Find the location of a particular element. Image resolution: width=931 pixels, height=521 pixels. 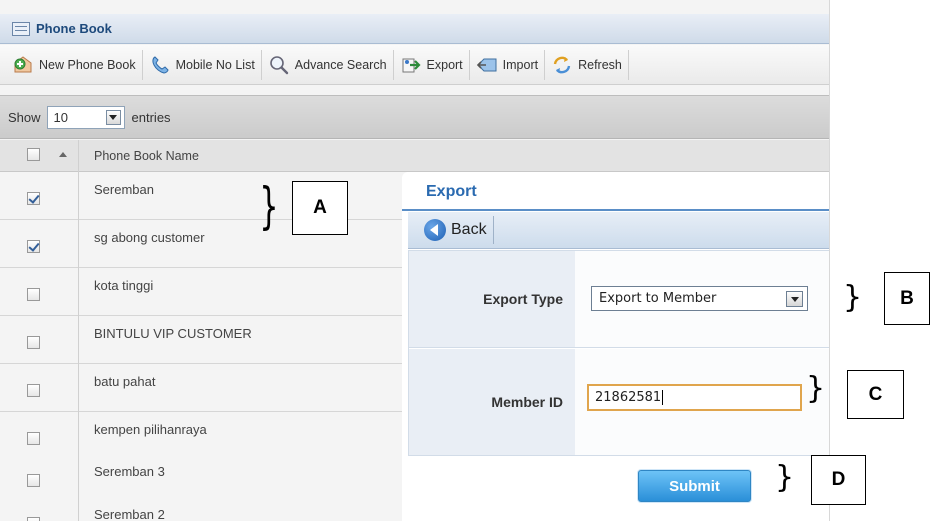

row-name: kota tinggi is located at coordinates (124, 285).